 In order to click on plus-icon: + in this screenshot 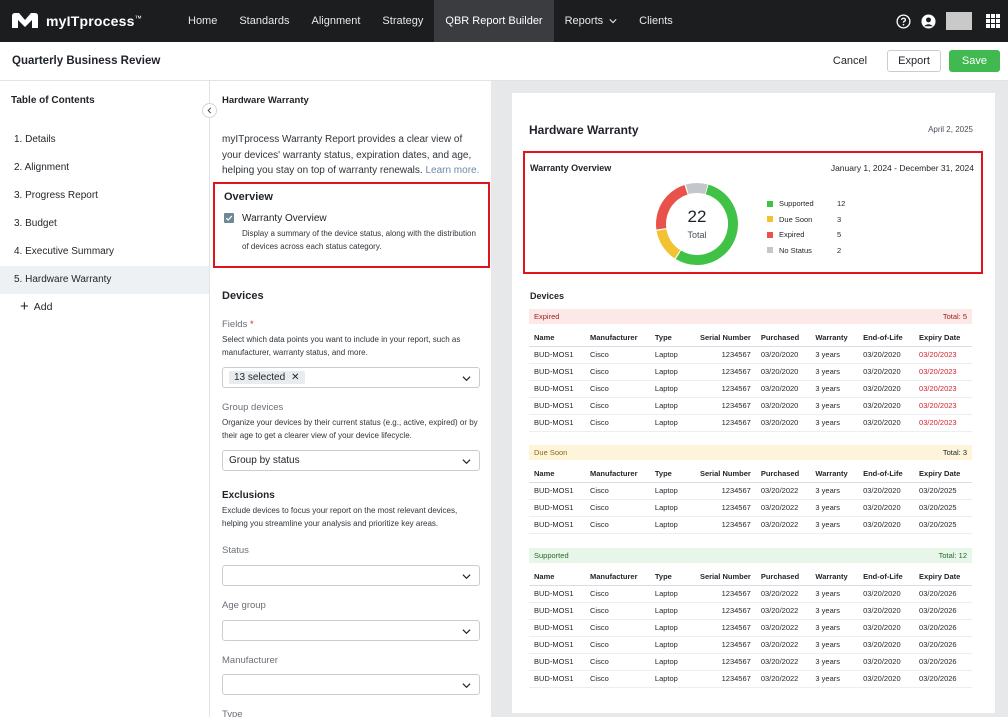, I will do `click(24, 306)`.